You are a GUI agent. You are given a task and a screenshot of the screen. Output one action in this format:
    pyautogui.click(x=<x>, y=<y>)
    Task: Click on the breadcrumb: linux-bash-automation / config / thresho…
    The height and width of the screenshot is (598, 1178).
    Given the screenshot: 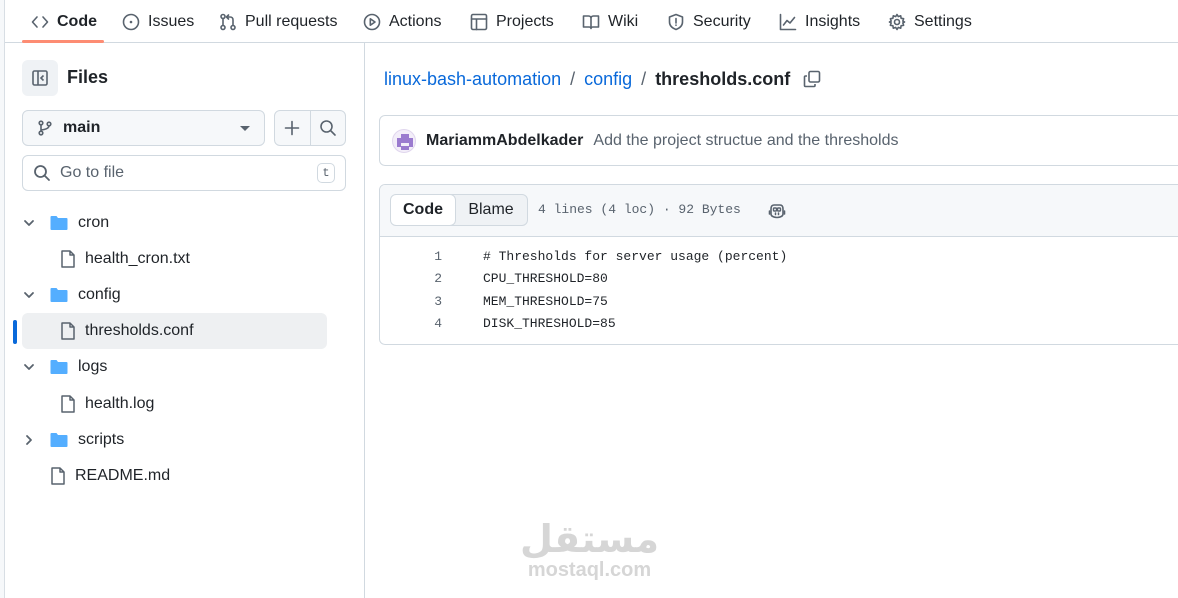 What is the action you would take?
    pyautogui.click(x=602, y=79)
    